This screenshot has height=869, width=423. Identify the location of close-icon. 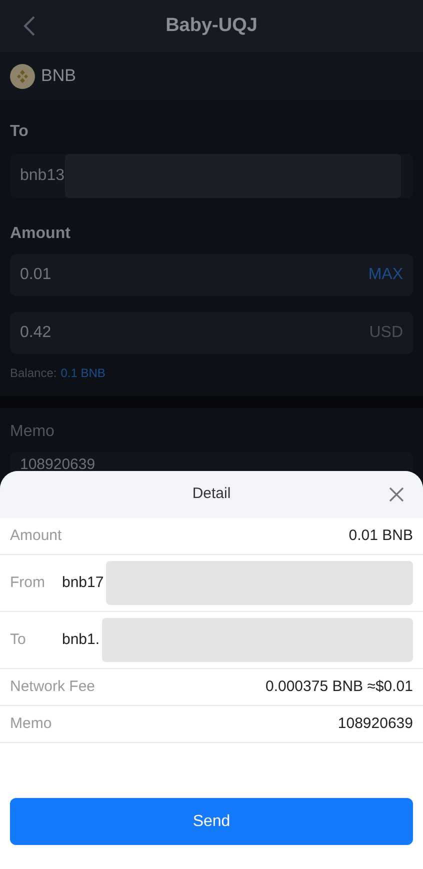
(396, 494).